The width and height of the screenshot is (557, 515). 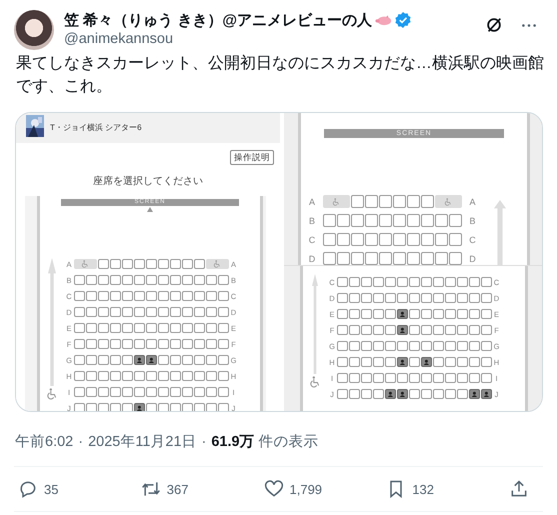 What do you see at coordinates (519, 489) in the screenshot?
I see `share-icon` at bounding box center [519, 489].